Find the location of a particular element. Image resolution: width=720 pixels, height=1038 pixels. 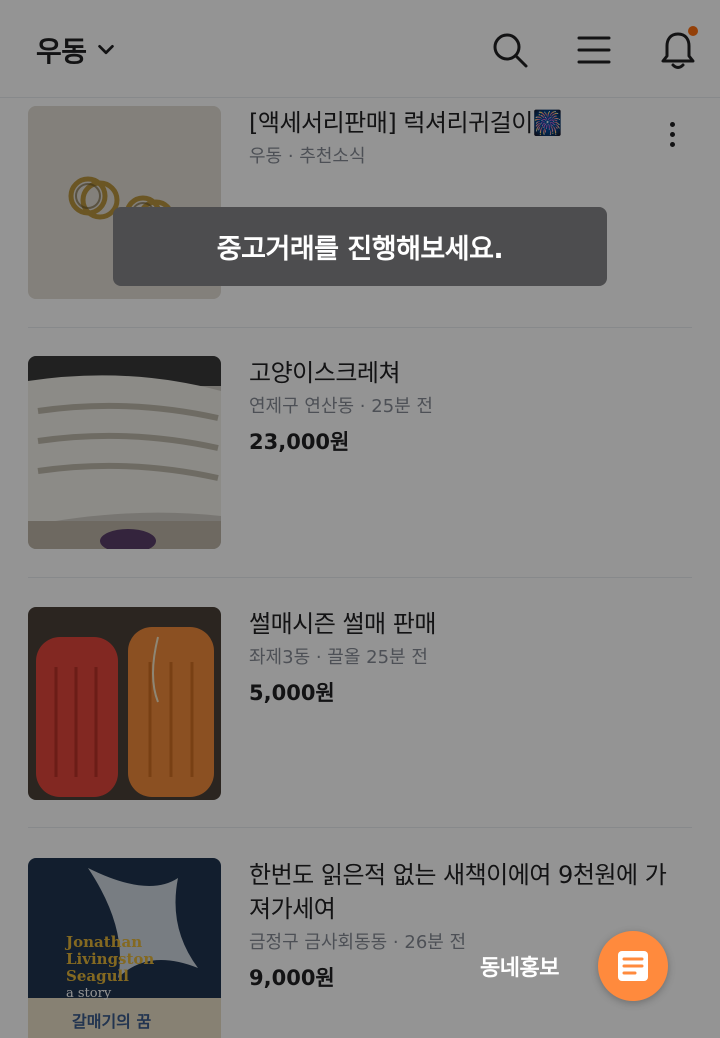

toast-message: 중고거래를 진행해보세요. is located at coordinates (360, 246).